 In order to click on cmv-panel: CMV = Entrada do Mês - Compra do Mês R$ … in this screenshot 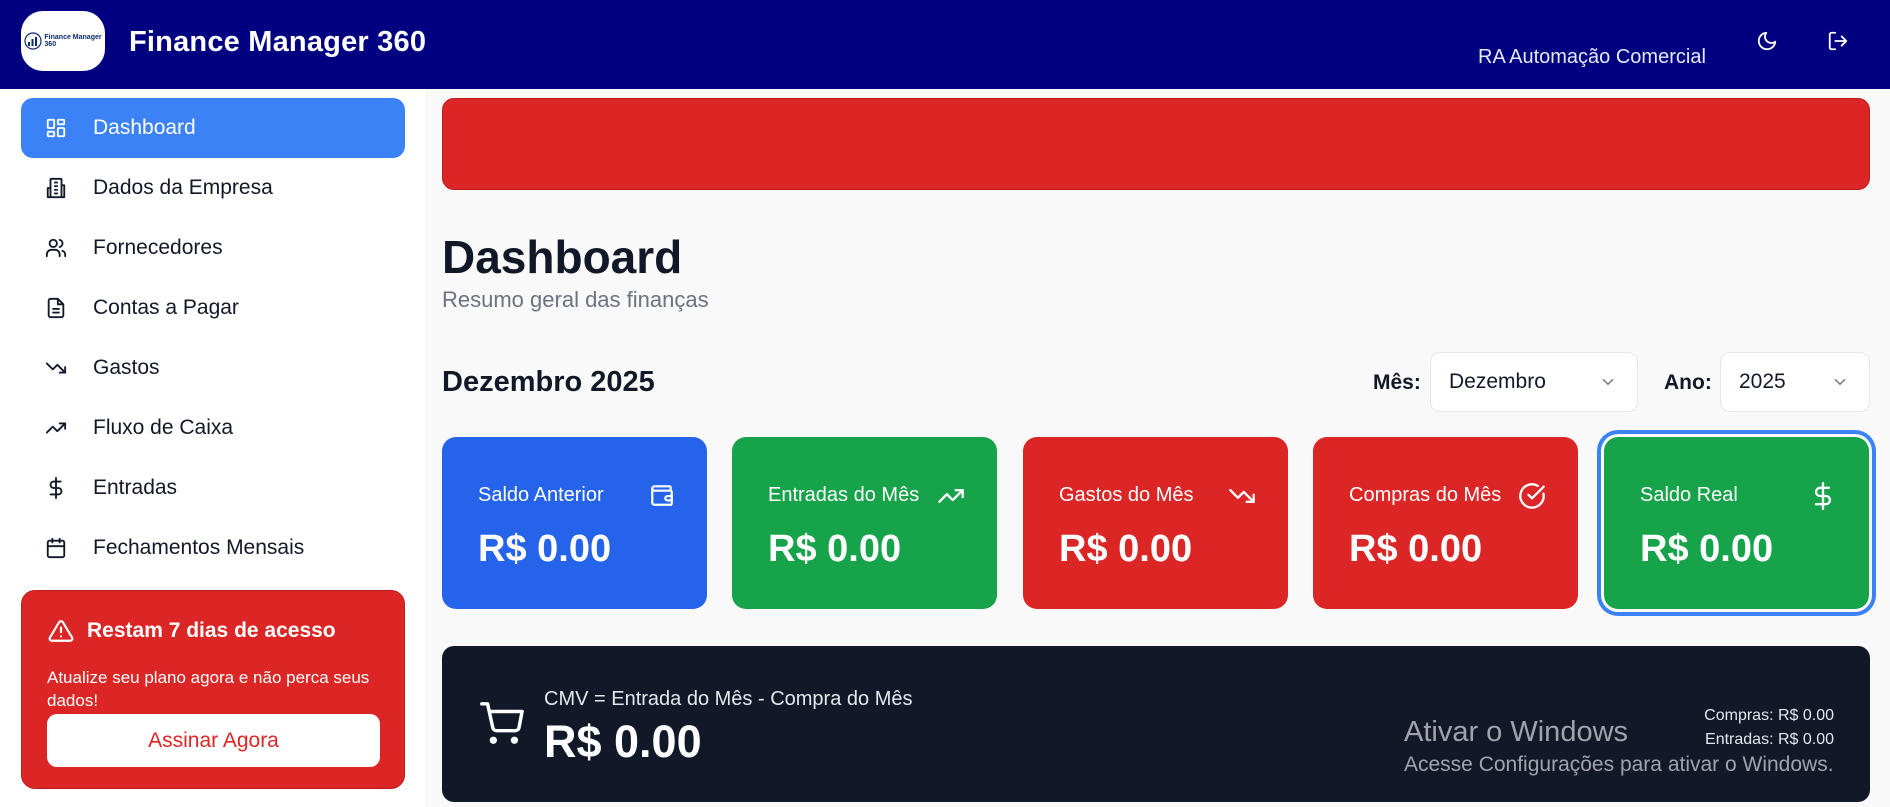, I will do `click(1156, 724)`.